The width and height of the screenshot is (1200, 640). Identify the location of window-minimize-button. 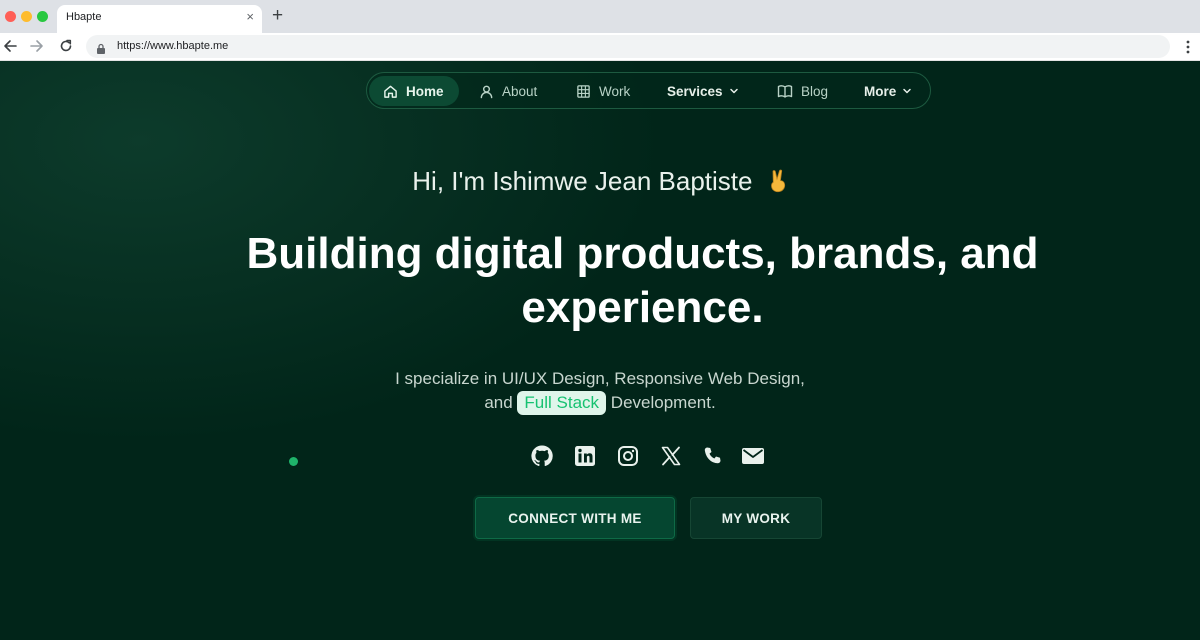
(26, 16).